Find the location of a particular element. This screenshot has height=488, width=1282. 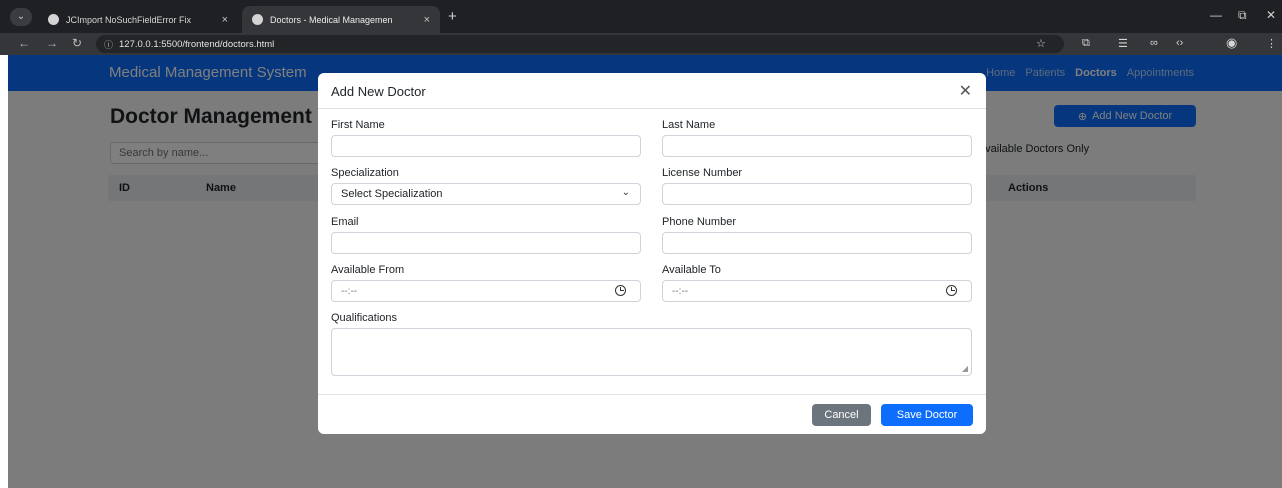

link-icon: ∞ is located at coordinates (1154, 43).